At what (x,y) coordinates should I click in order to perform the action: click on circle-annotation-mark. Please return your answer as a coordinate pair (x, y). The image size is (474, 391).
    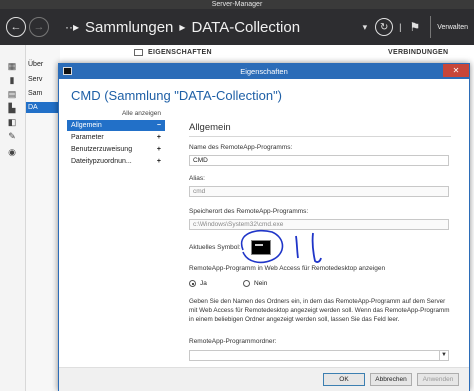
    Looking at the image, I should click on (262, 246).